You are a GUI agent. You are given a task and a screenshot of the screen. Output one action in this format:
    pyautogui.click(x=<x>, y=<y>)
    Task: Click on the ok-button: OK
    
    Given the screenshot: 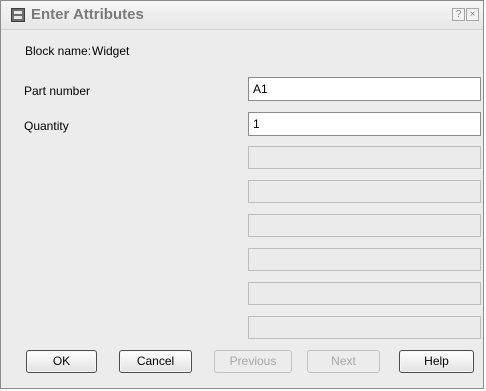 What is the action you would take?
    pyautogui.click(x=61, y=361)
    